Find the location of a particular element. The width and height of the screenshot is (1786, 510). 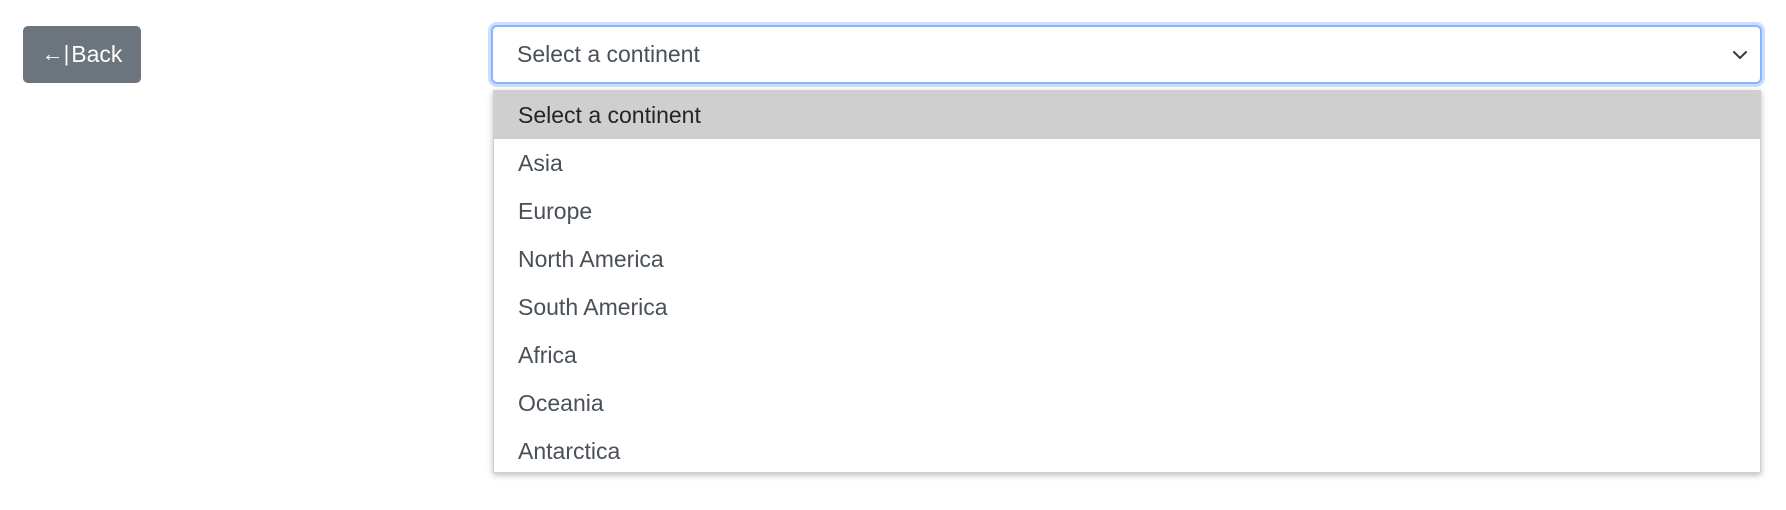

option-antarctica: Antarctica is located at coordinates (1127, 451).